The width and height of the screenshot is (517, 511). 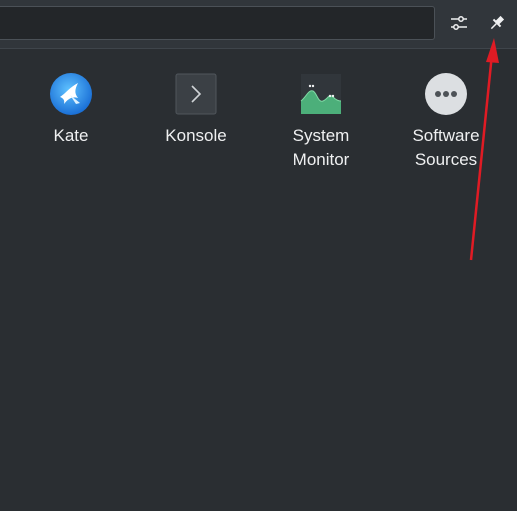 I want to click on pin-button, so click(x=497, y=23).